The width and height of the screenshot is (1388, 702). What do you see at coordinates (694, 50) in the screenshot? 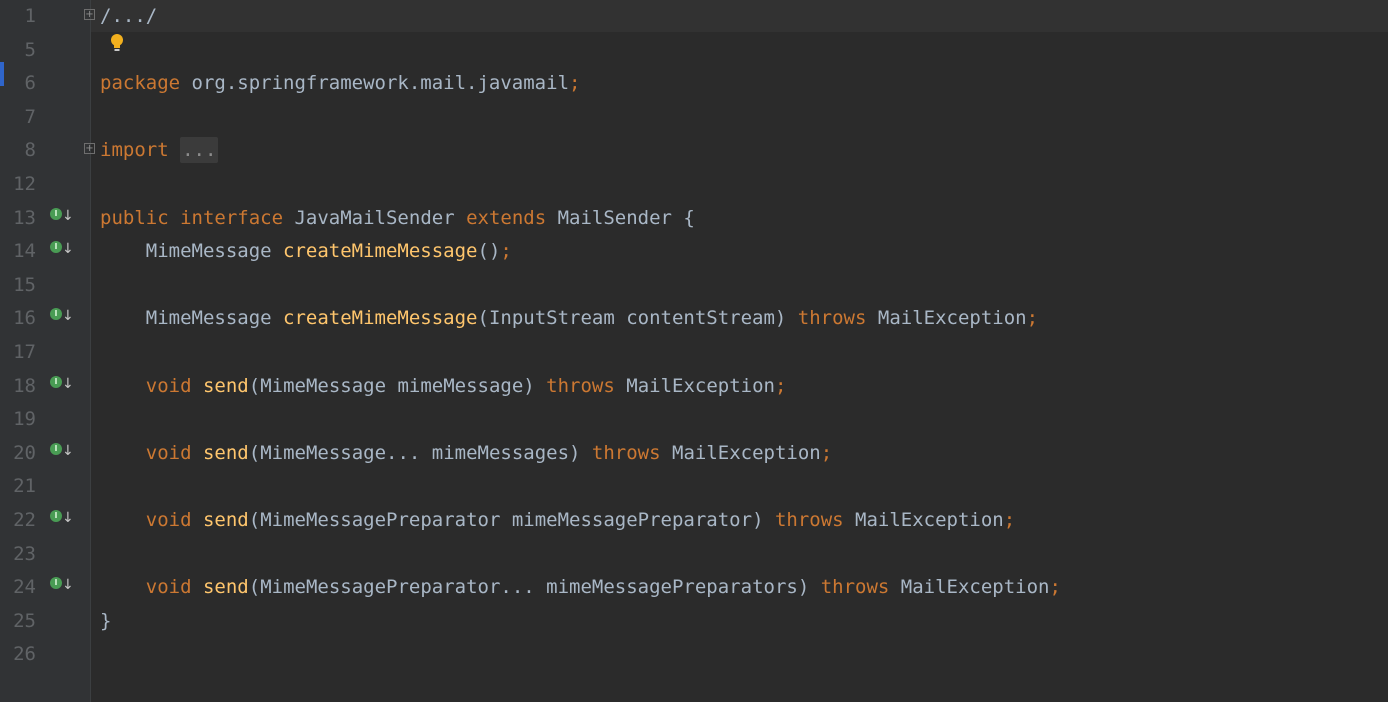
I see `code-line: 5` at bounding box center [694, 50].